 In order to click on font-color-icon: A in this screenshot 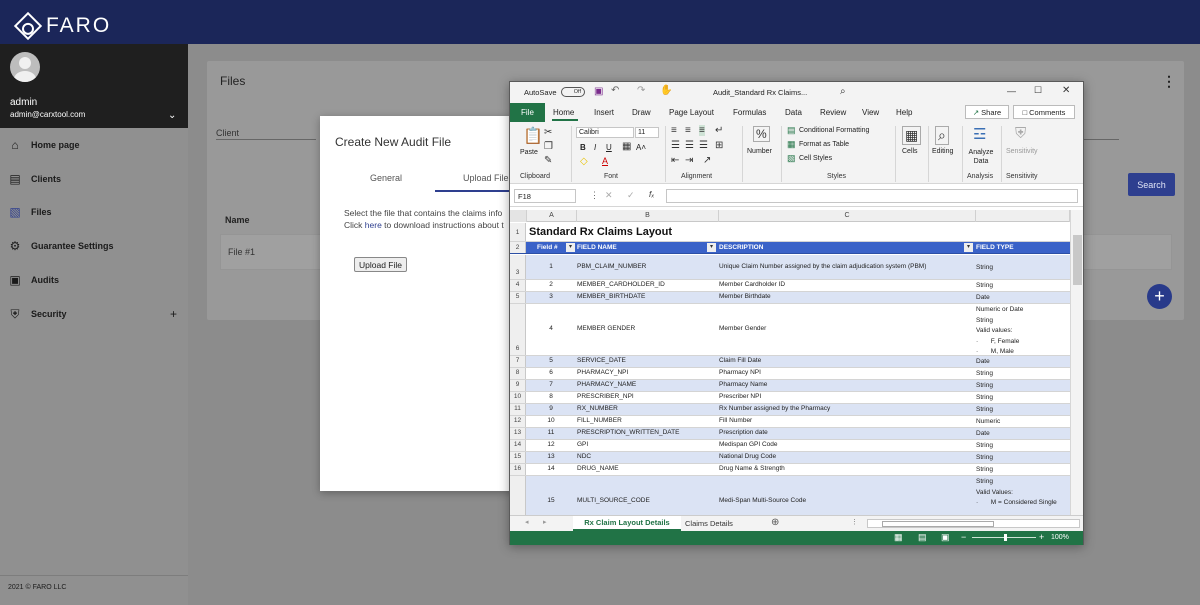, I will do `click(605, 161)`.